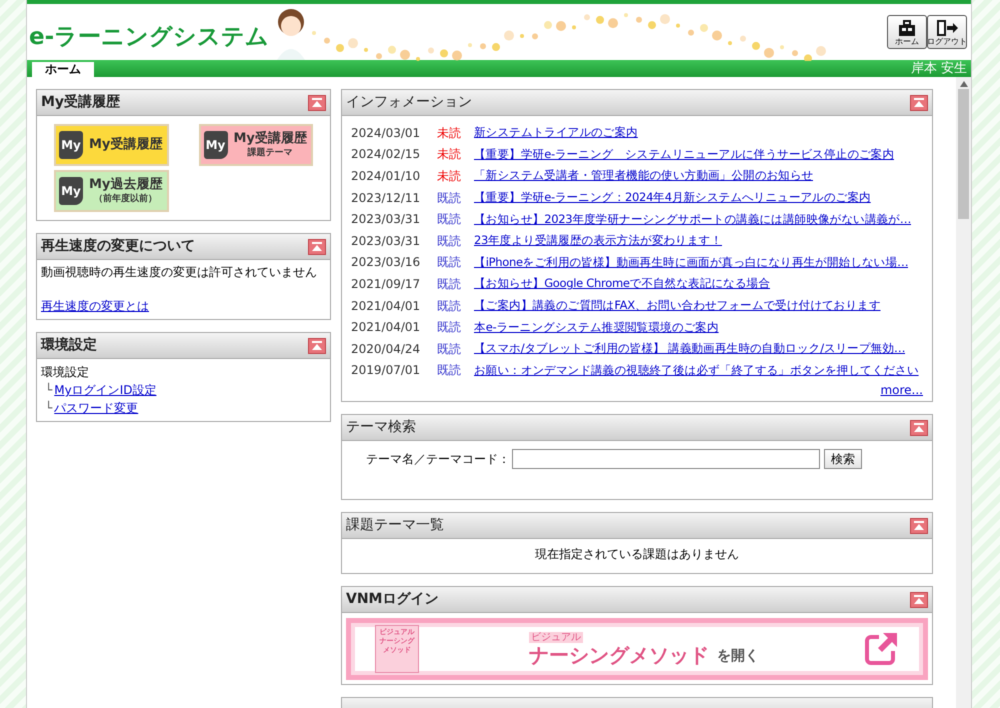  Describe the element at coordinates (80, 102) in the screenshot. I see `panel-title: My受講履歴` at that location.